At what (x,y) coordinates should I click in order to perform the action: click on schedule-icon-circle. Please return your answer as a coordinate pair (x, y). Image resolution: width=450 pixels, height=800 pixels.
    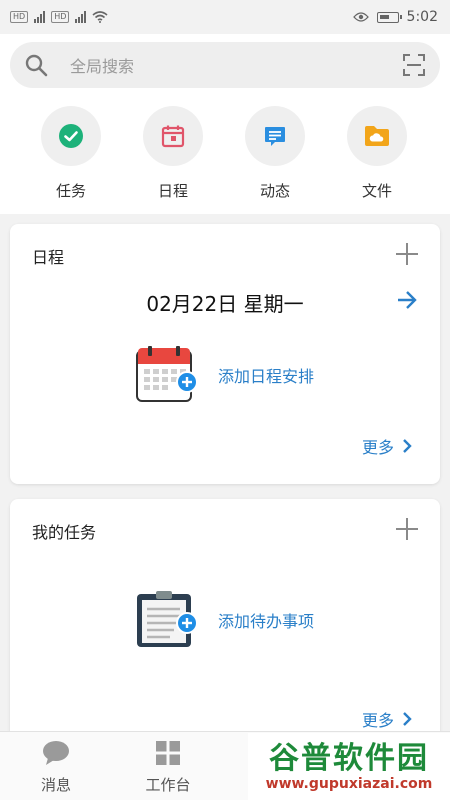
    Looking at the image, I should click on (173, 136).